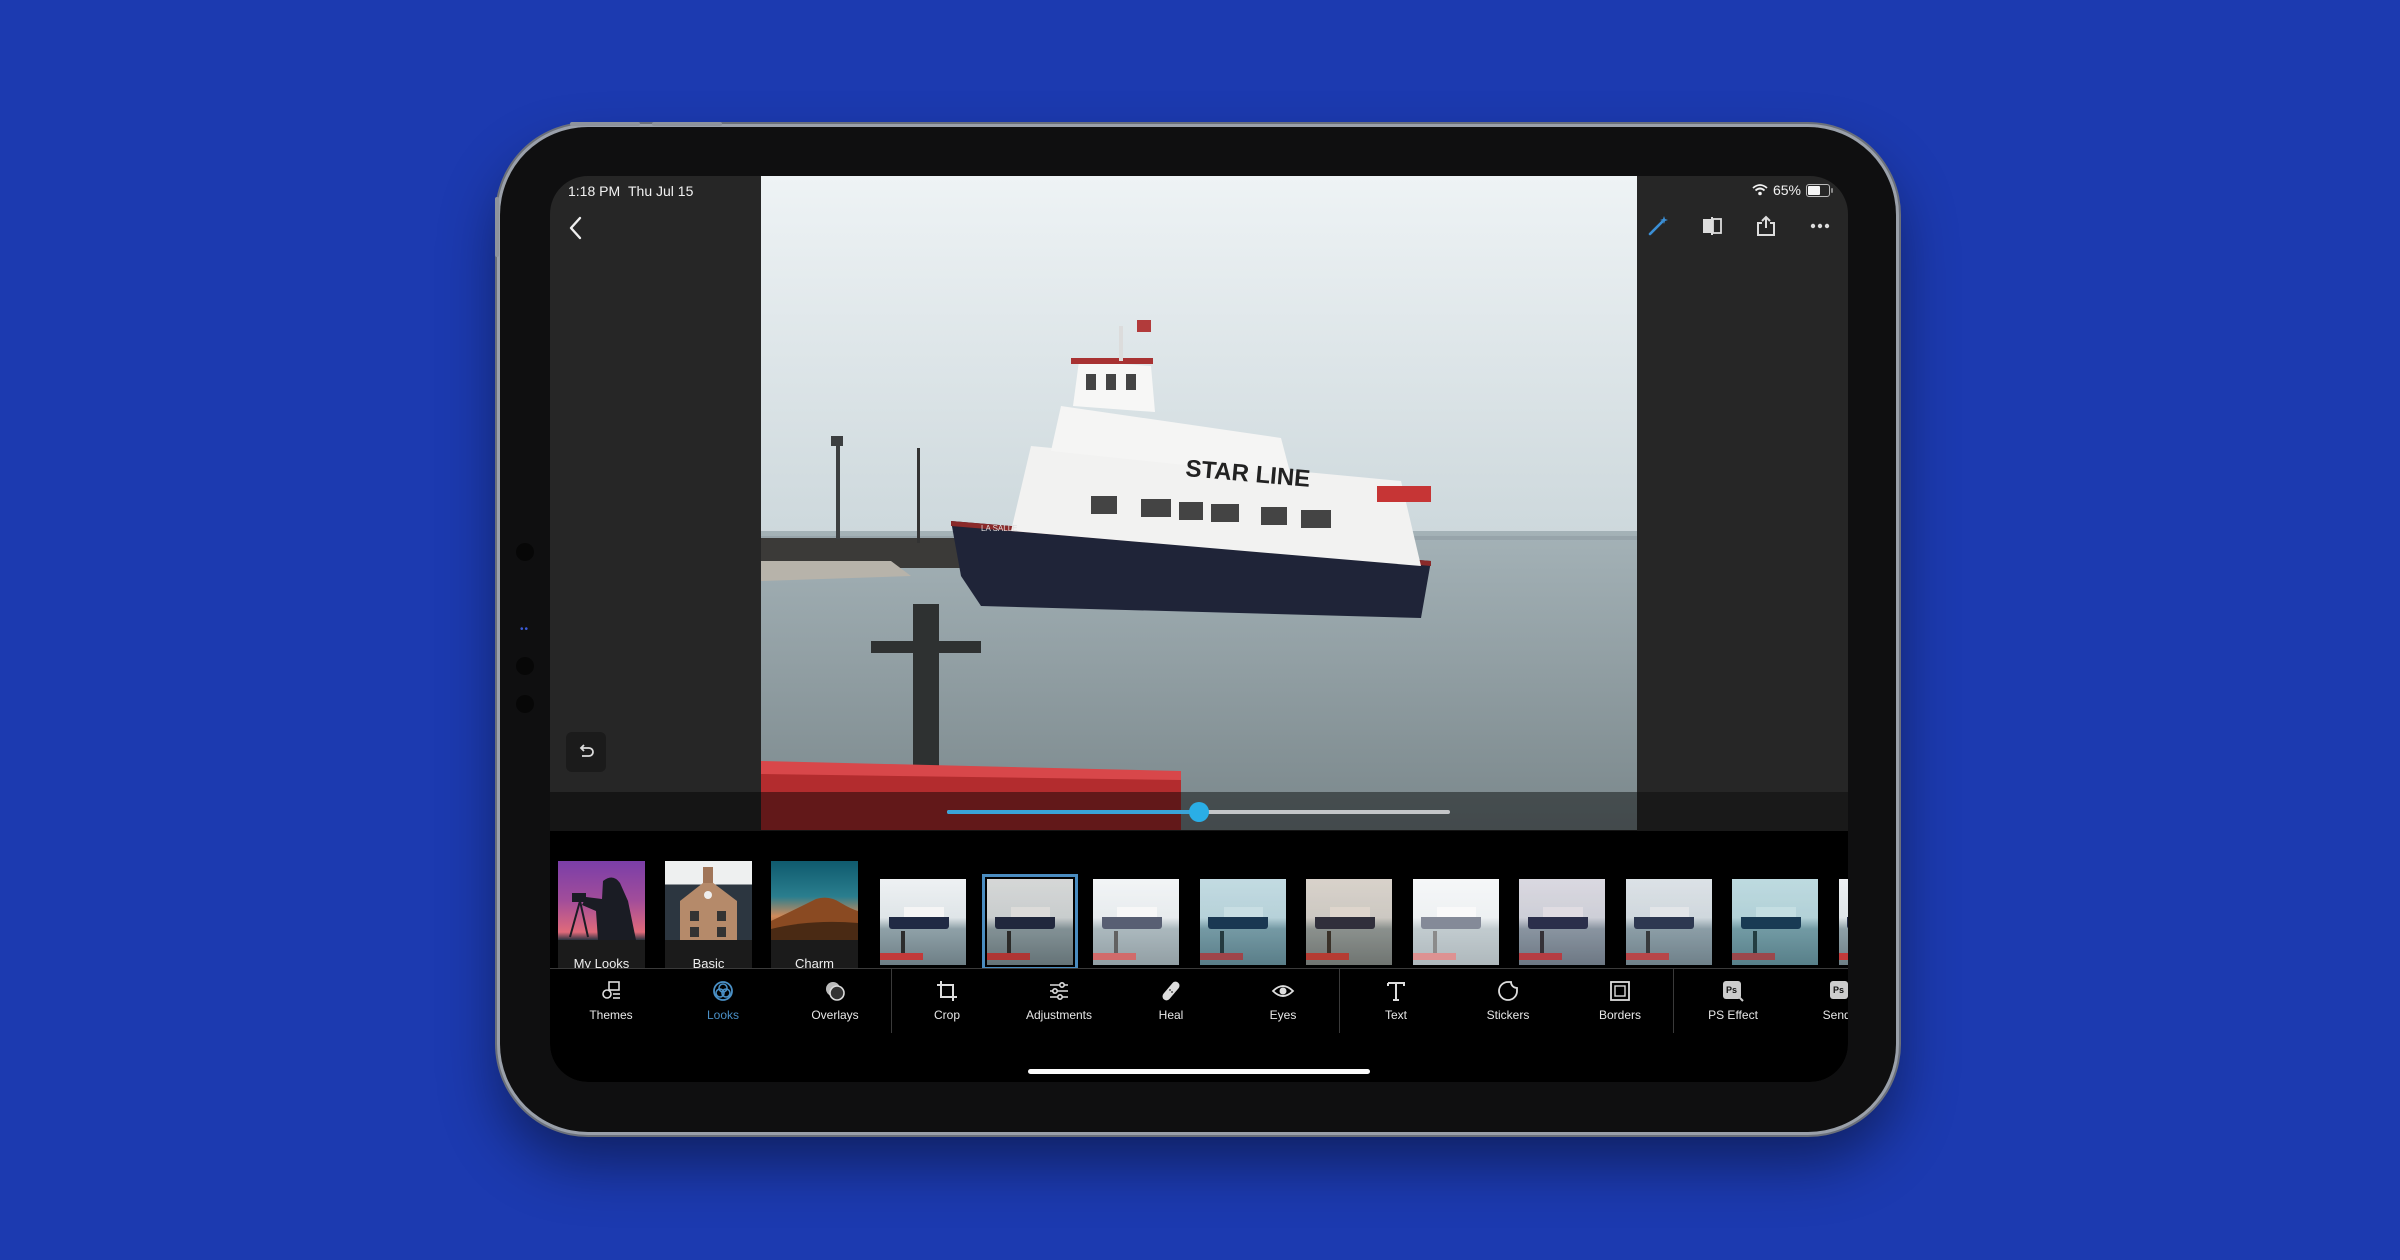  What do you see at coordinates (1349, 923) in the screenshot?
I see `filter-charm4: Charm4` at bounding box center [1349, 923].